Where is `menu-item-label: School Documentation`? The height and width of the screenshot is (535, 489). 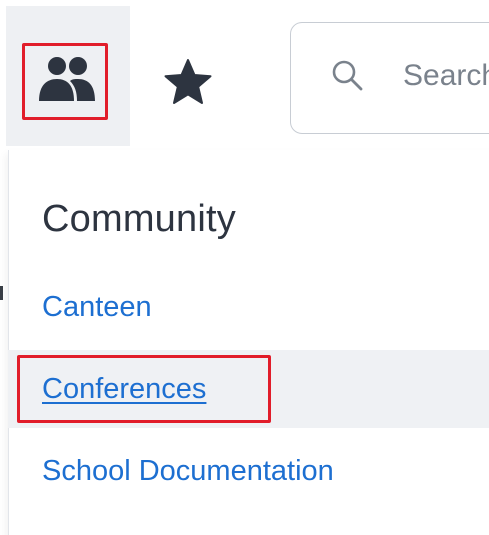
menu-item-label: School Documentation is located at coordinates (188, 471).